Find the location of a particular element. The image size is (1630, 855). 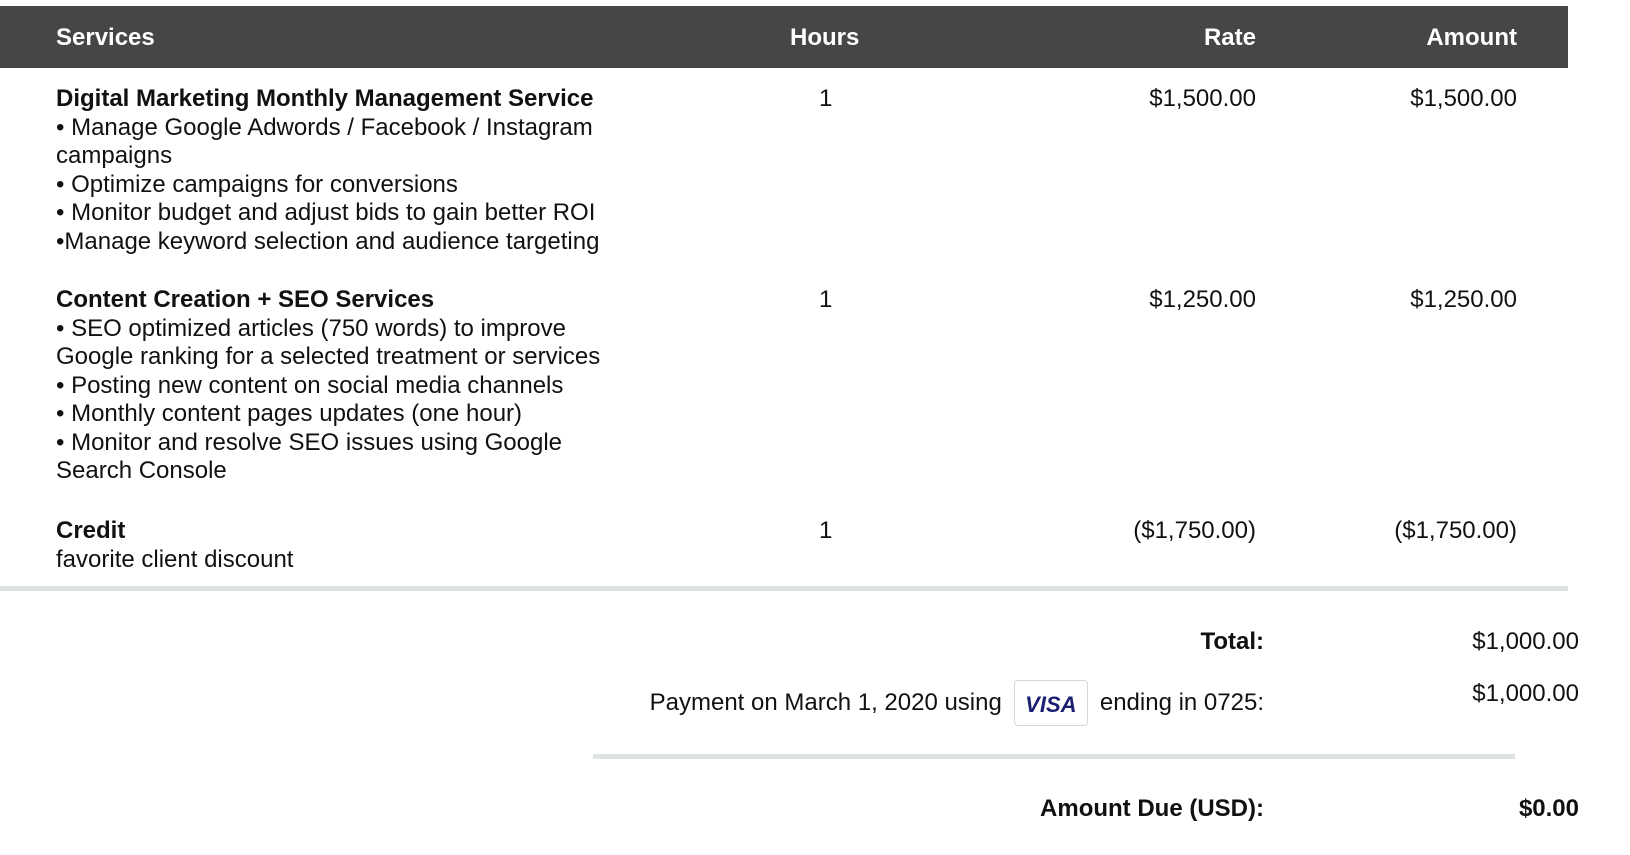

line-item-rate: $1,500.00 is located at coordinates (1202, 98).